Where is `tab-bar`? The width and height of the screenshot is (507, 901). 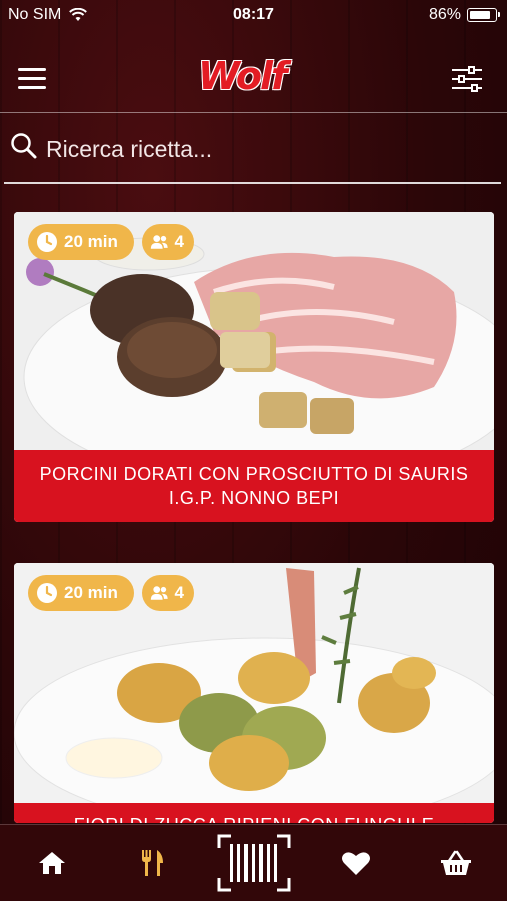
tab-bar is located at coordinates (253, 862).